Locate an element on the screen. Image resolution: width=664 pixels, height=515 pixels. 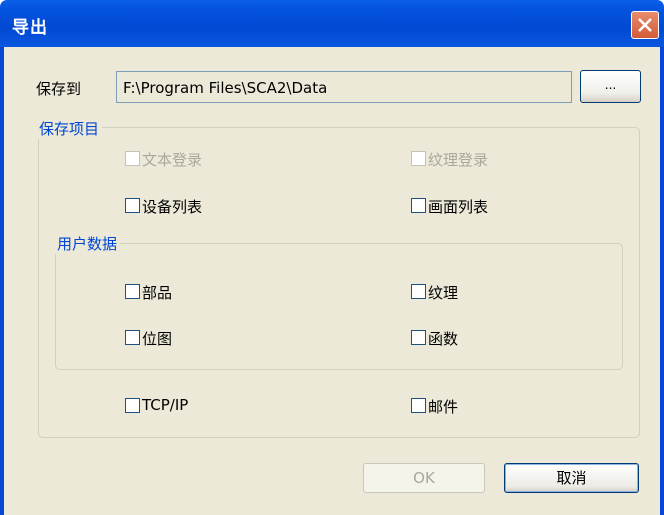
texture-label: 纹理 is located at coordinates (443, 293).